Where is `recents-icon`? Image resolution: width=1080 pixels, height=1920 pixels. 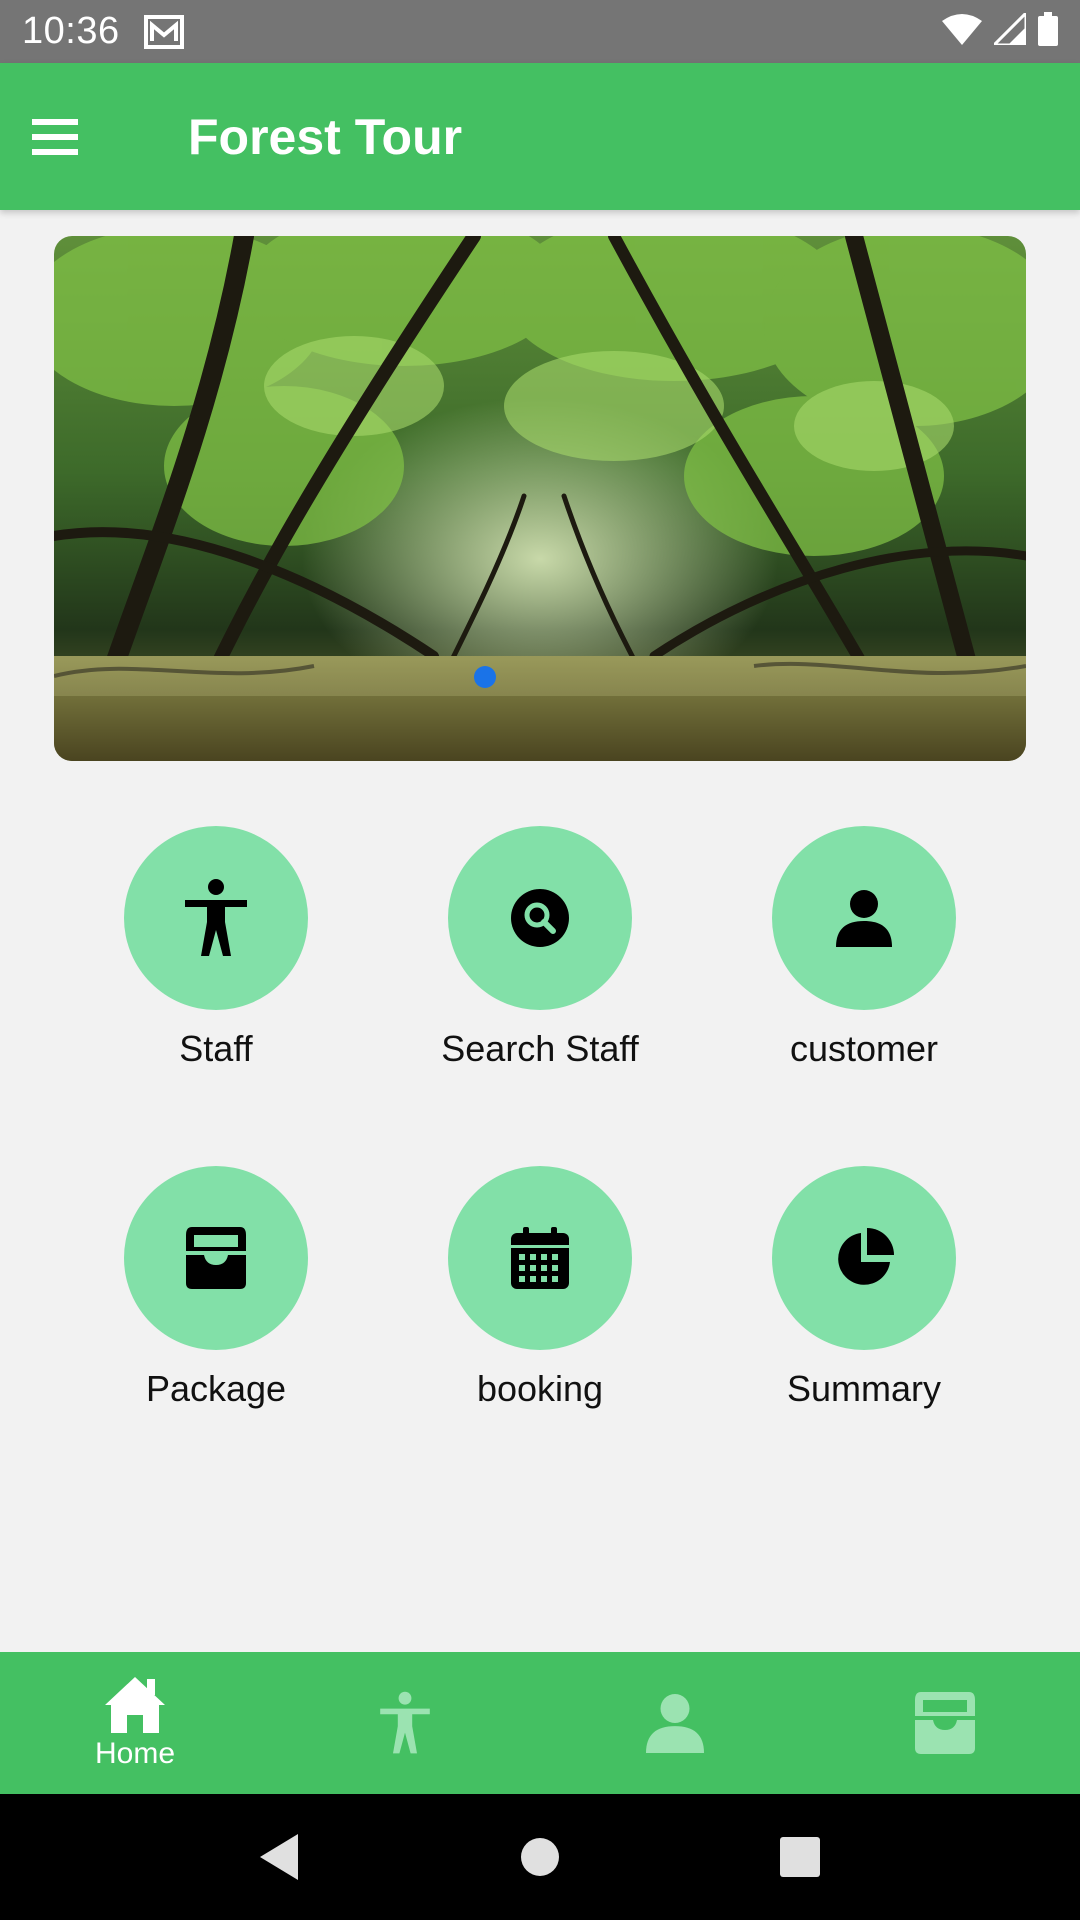
recents-icon is located at coordinates (800, 1857).